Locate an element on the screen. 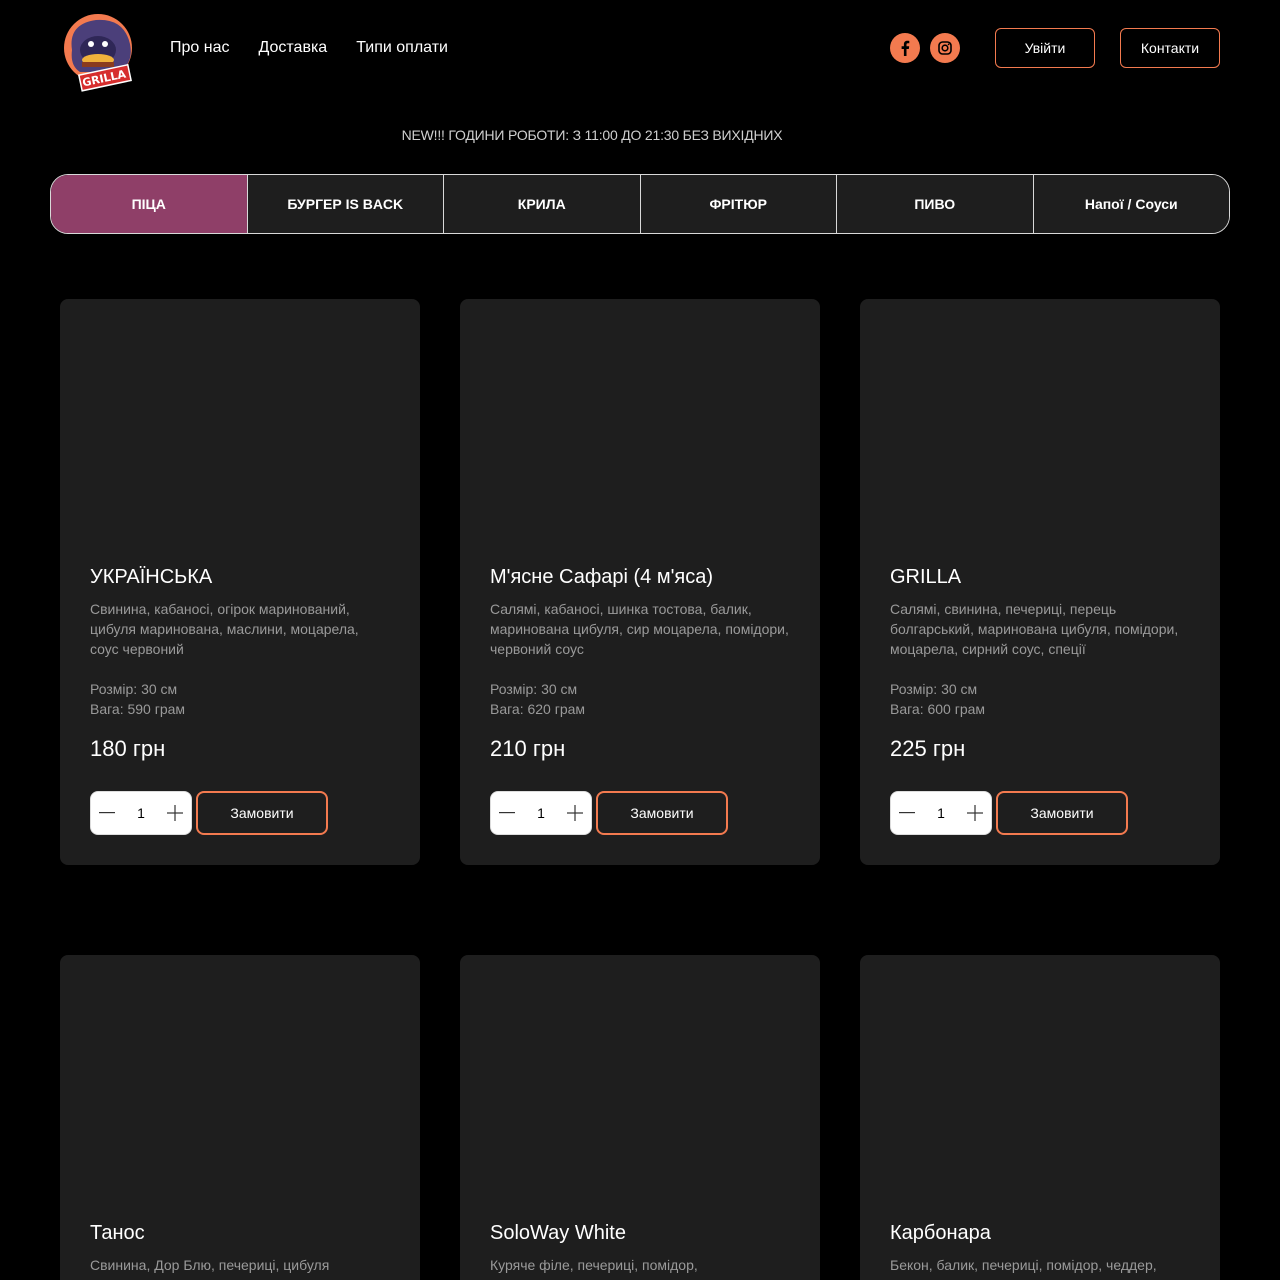 Image resolution: width=1280 pixels, height=1280 pixels. grilla-logo: GRILLA is located at coordinates (100, 52).